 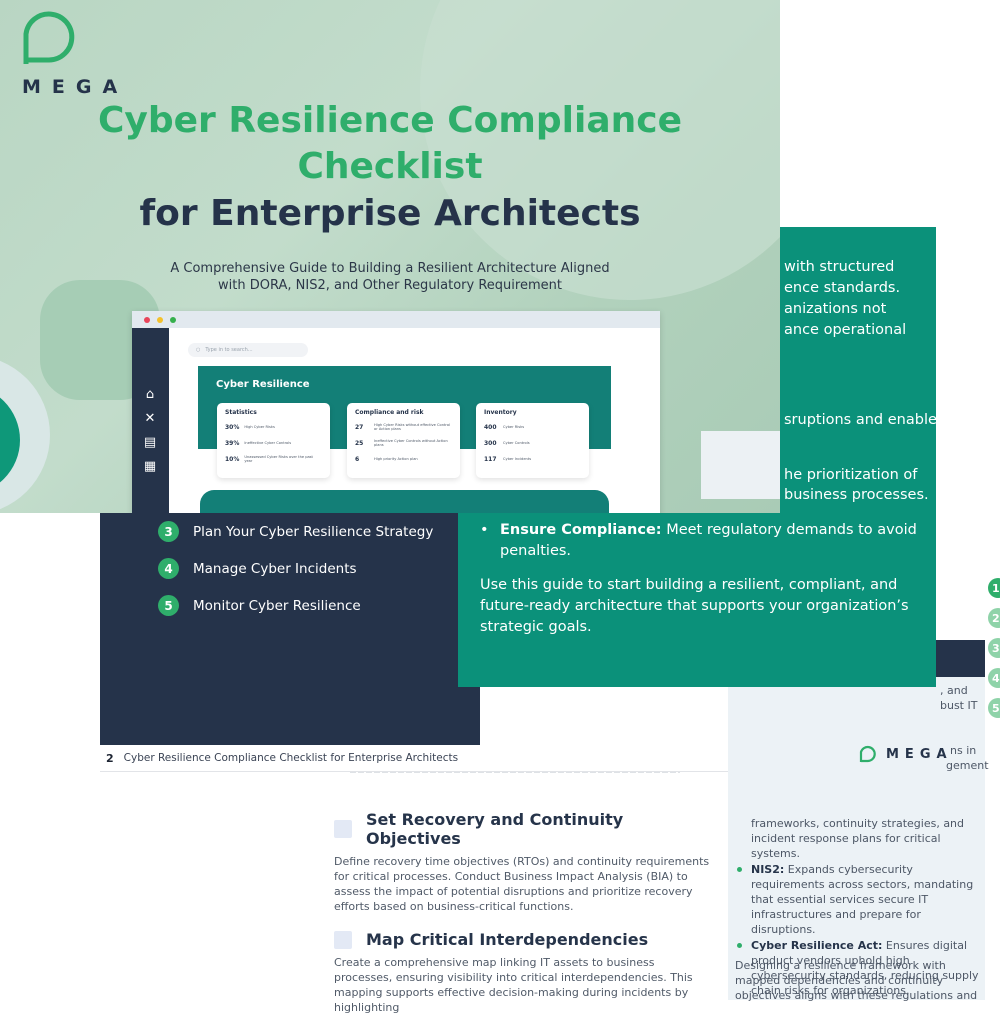 I want to click on stat-value: 27, so click(x=359, y=427).